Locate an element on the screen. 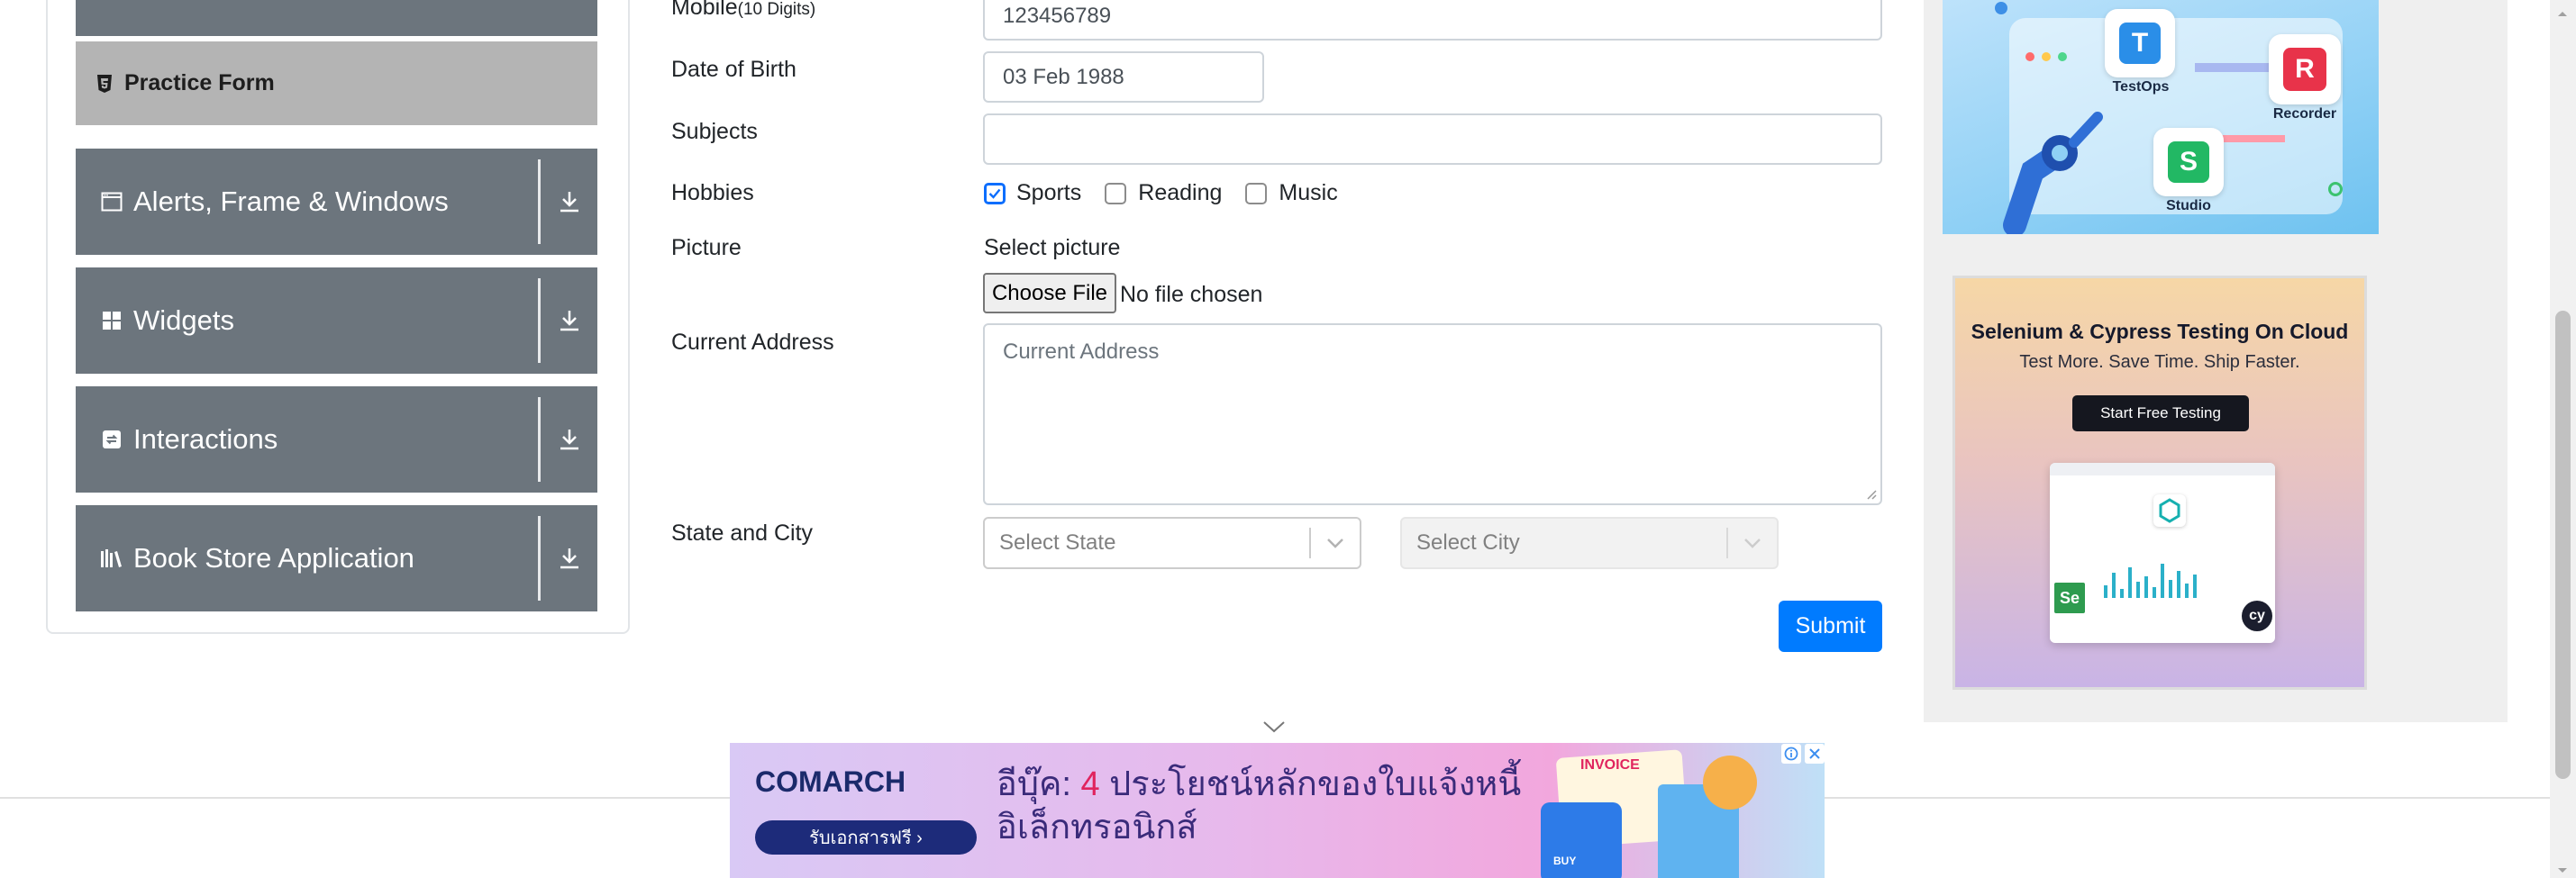 This screenshot has height=878, width=2576. books-icon is located at coordinates (111, 559).